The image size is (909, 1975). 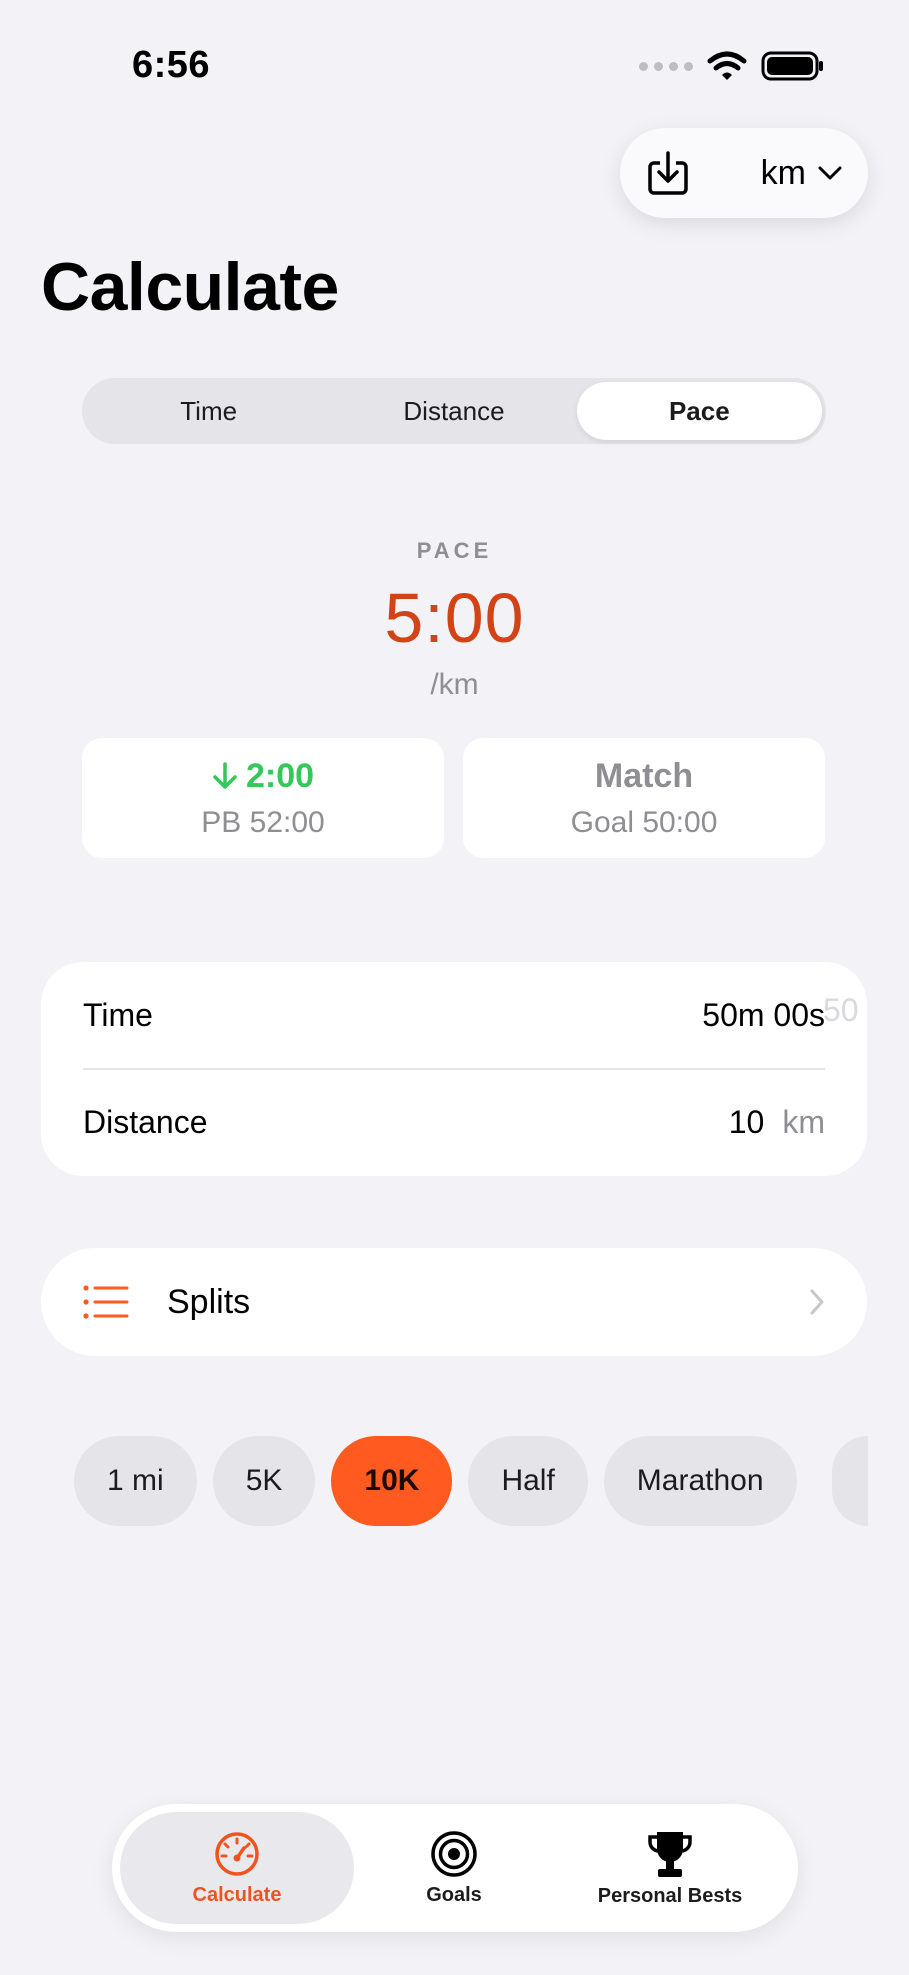 I want to click on import-icon, so click(x=668, y=173).